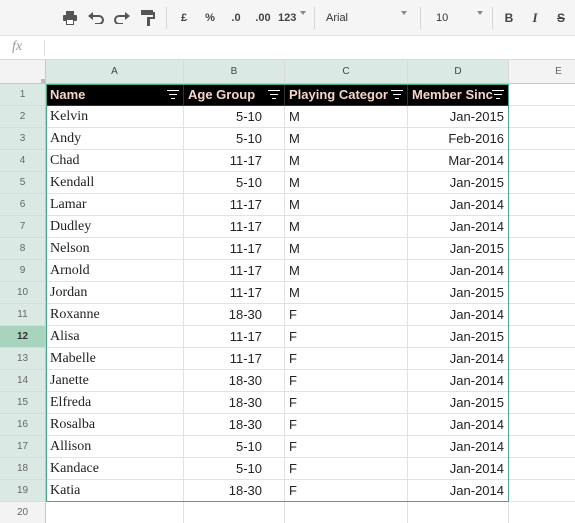  Describe the element at coordinates (234, 95) in the screenshot. I see `header-cell-age-group: Age Group` at that location.